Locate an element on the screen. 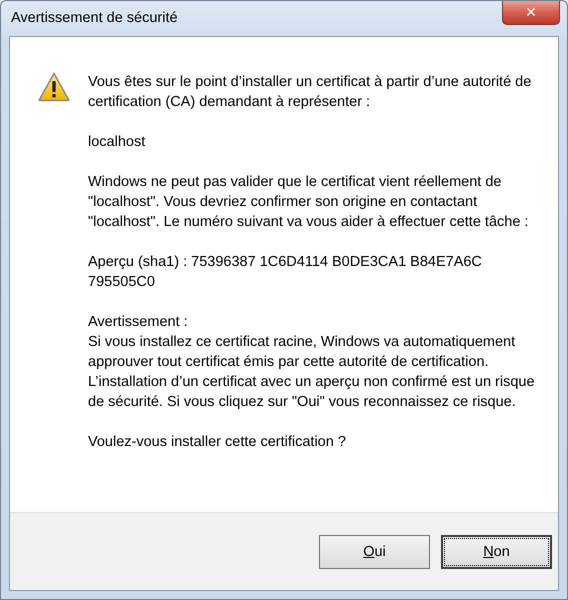 Image resolution: width=568 pixels, height=600 pixels. dialog-button: Oui is located at coordinates (374, 551).